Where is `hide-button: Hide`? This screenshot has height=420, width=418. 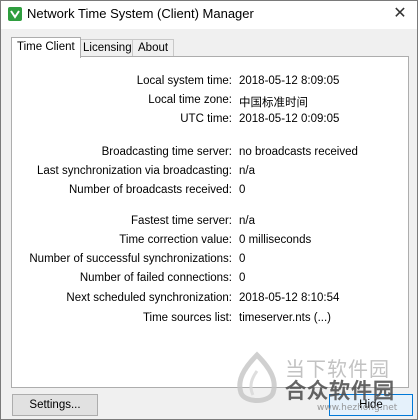 hide-button: Hide is located at coordinates (371, 405).